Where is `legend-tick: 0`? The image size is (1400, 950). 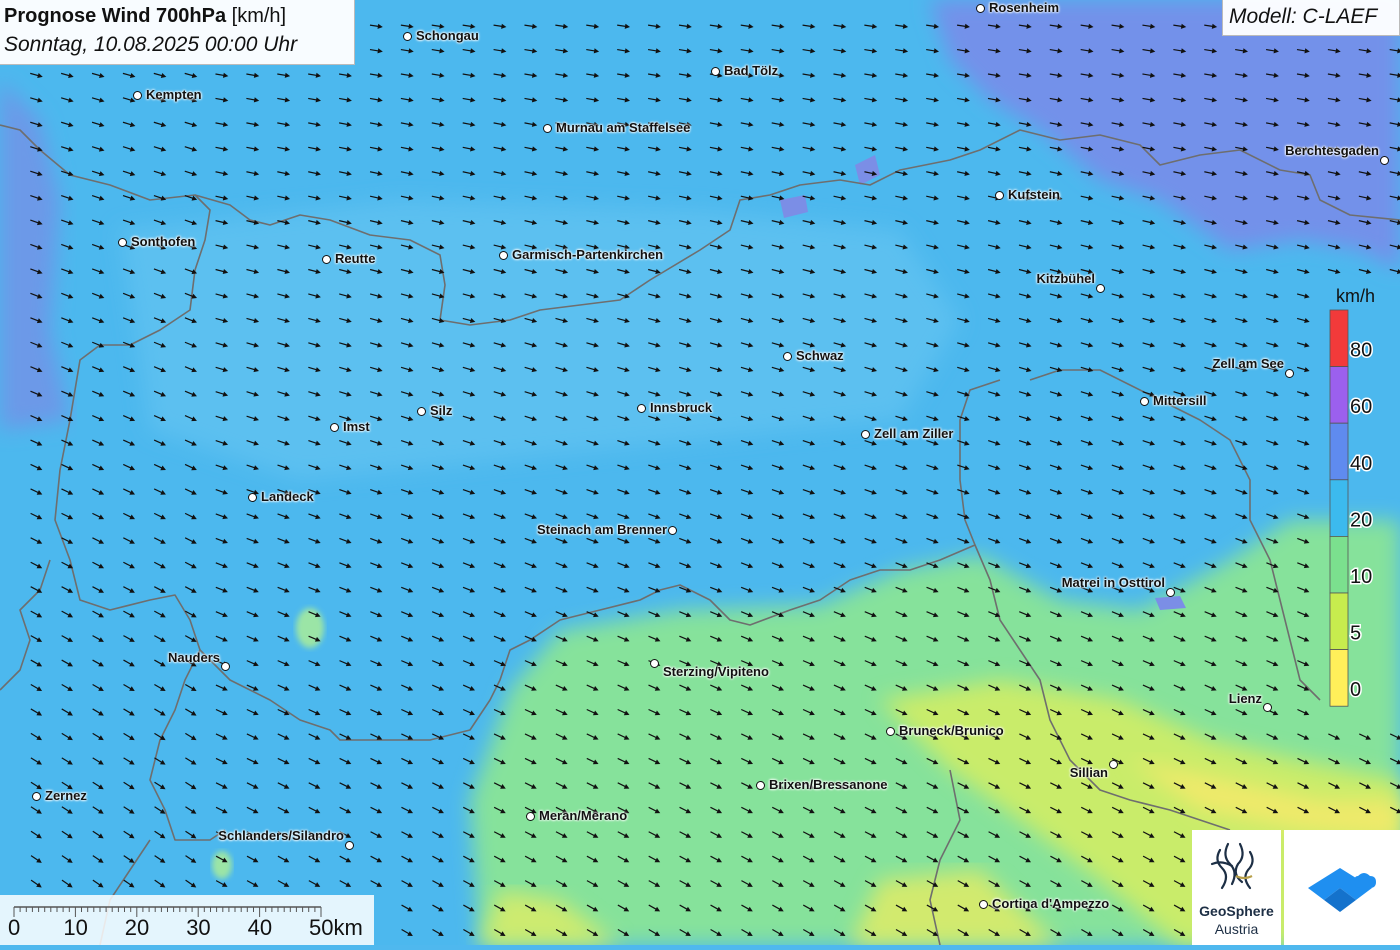 legend-tick: 0 is located at coordinates (1355, 690).